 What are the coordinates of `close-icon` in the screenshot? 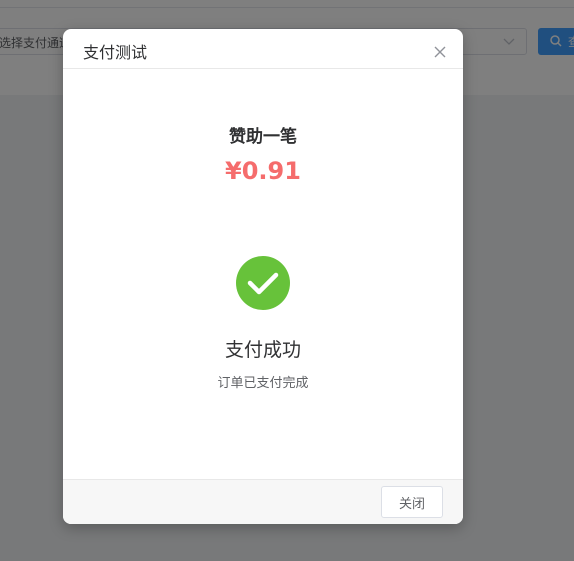 It's located at (440, 52).